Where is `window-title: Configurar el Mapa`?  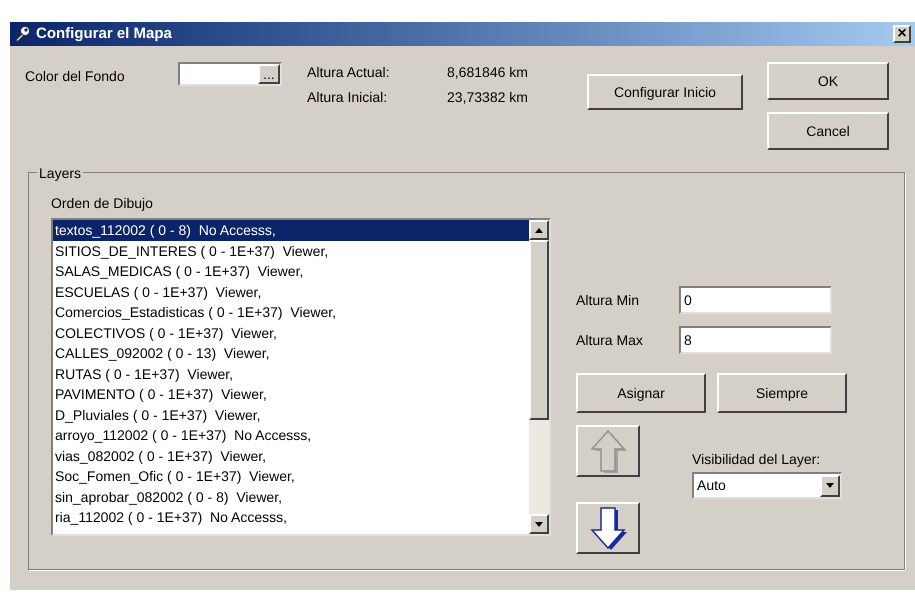 window-title: Configurar el Mapa is located at coordinates (104, 34).